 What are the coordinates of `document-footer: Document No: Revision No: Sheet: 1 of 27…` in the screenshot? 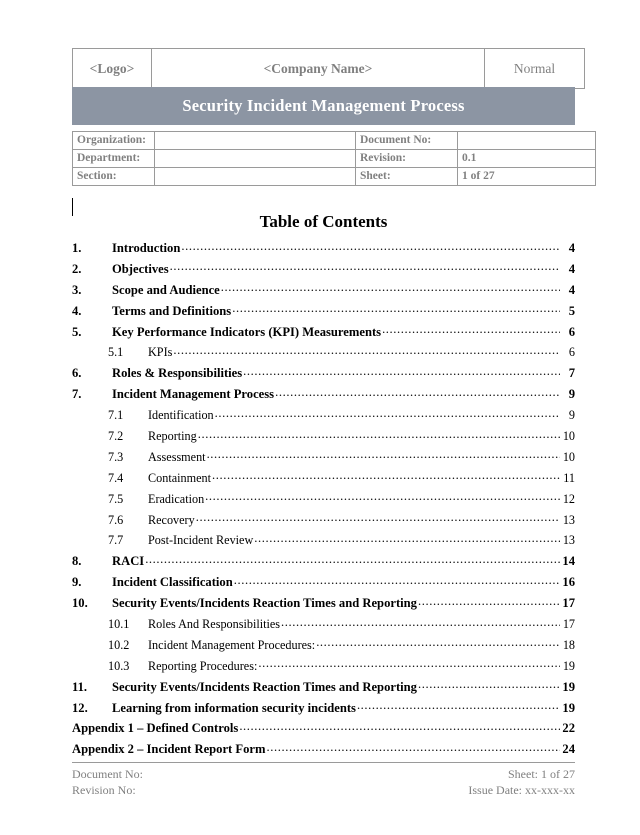 It's located at (323, 782).